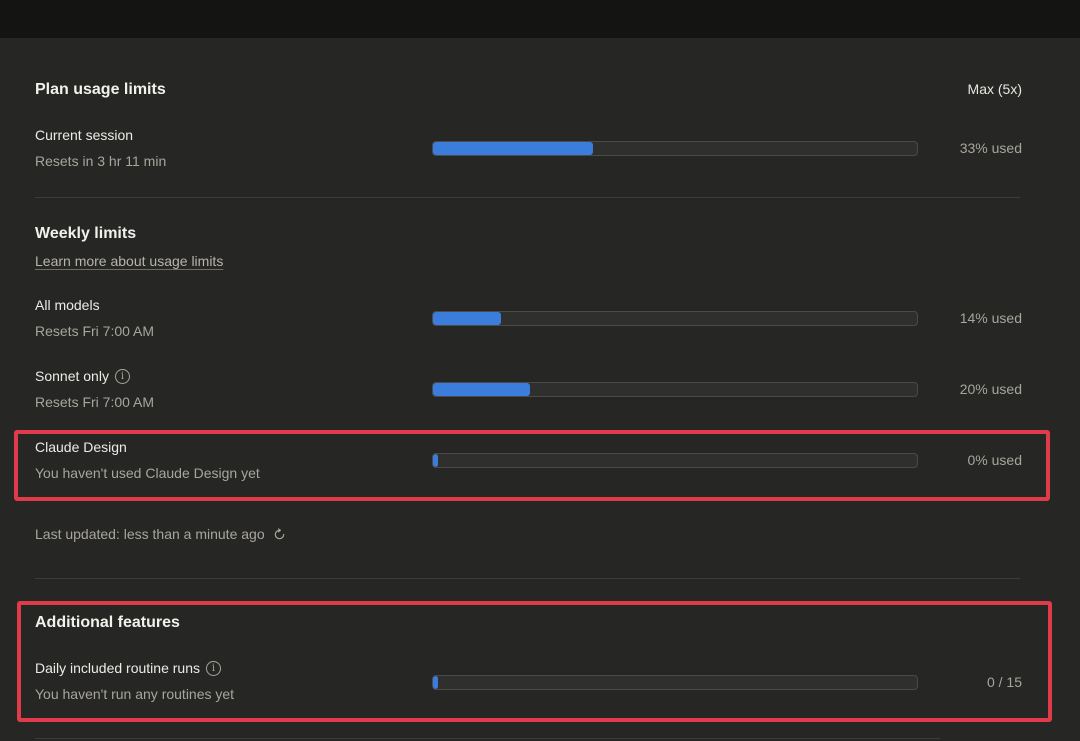  What do you see at coordinates (513, 148) in the screenshot?
I see `current-session-progress-fill` at bounding box center [513, 148].